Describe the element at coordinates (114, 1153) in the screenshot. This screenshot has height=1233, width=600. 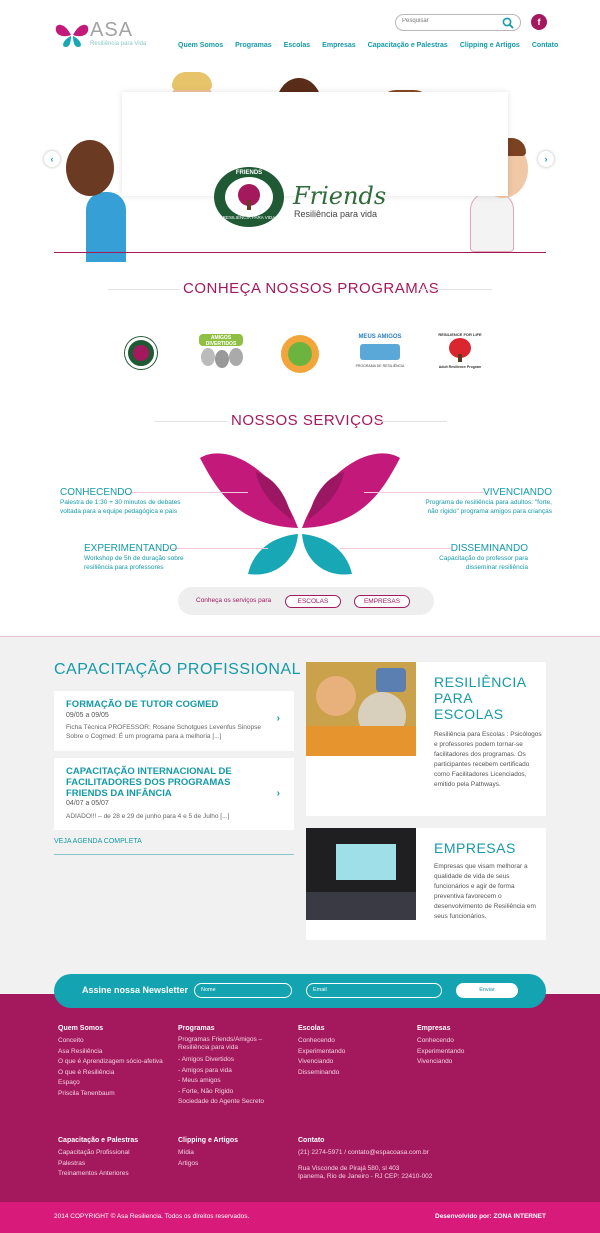
I see `footer-link: Capacitação Profissional` at that location.